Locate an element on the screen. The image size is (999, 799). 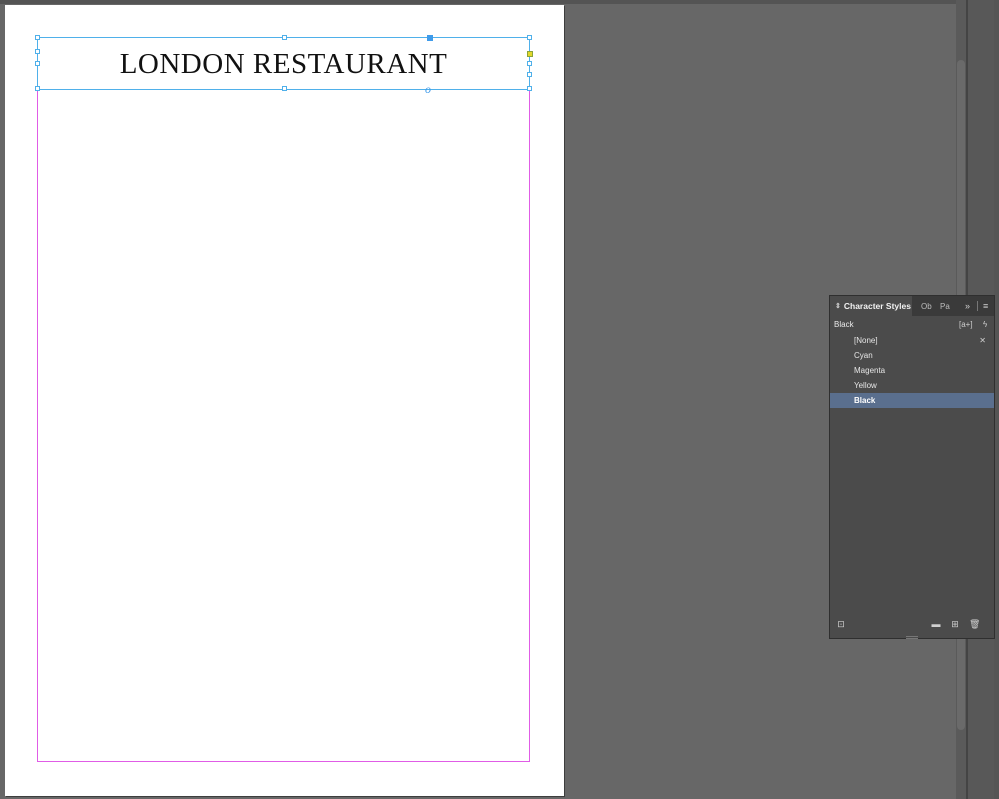
tab-separator is located at coordinates (977, 306).